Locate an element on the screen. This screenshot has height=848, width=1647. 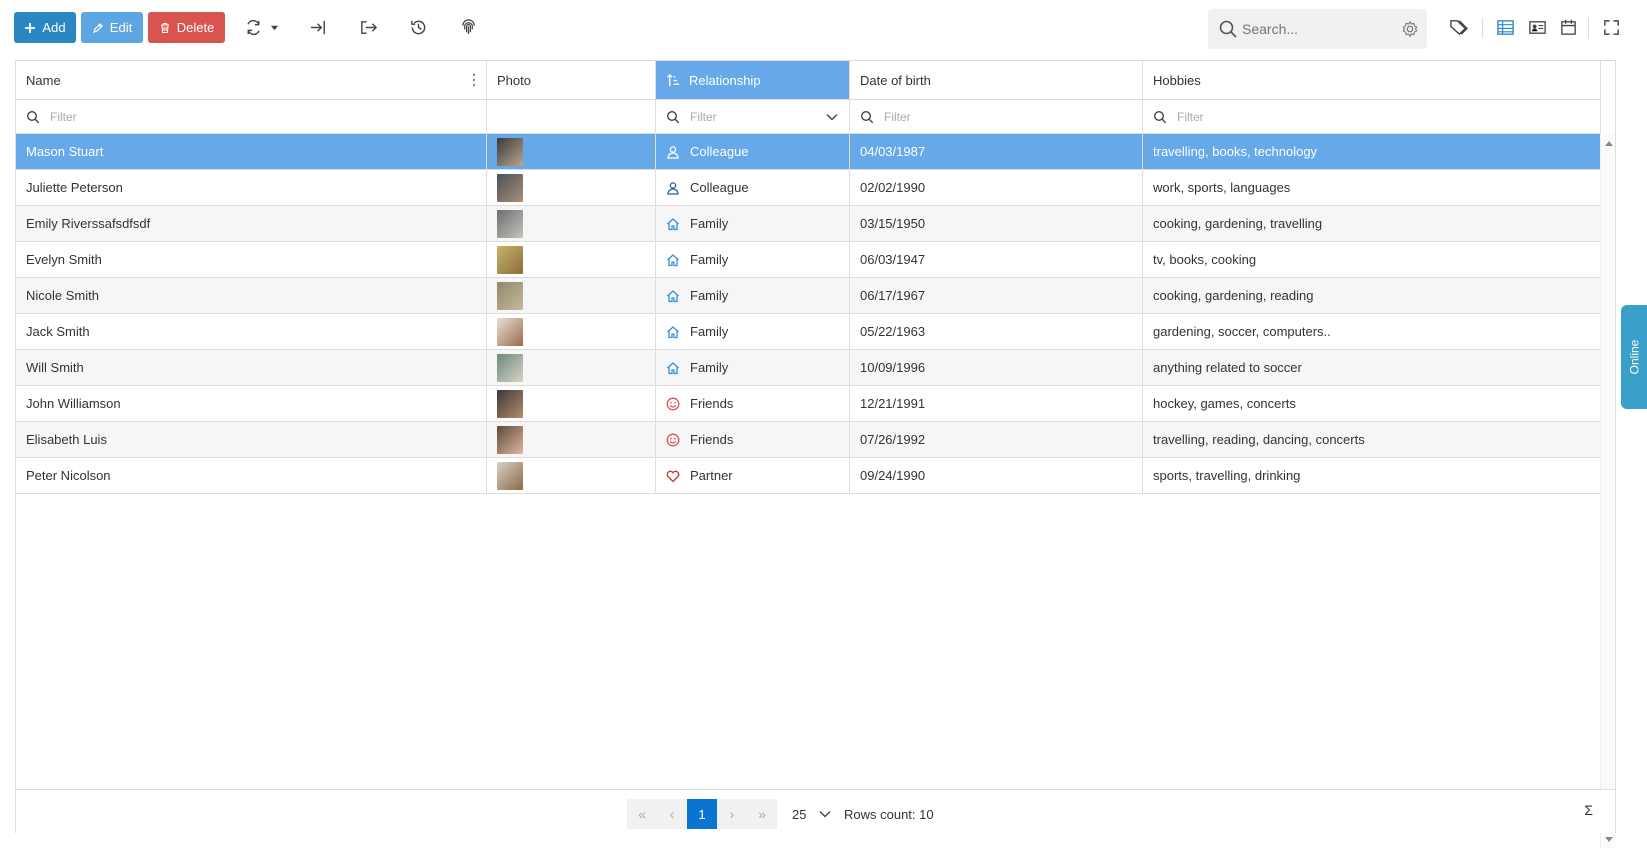
cell-hobbies: cooking, gardening, reading is located at coordinates (1372, 295).